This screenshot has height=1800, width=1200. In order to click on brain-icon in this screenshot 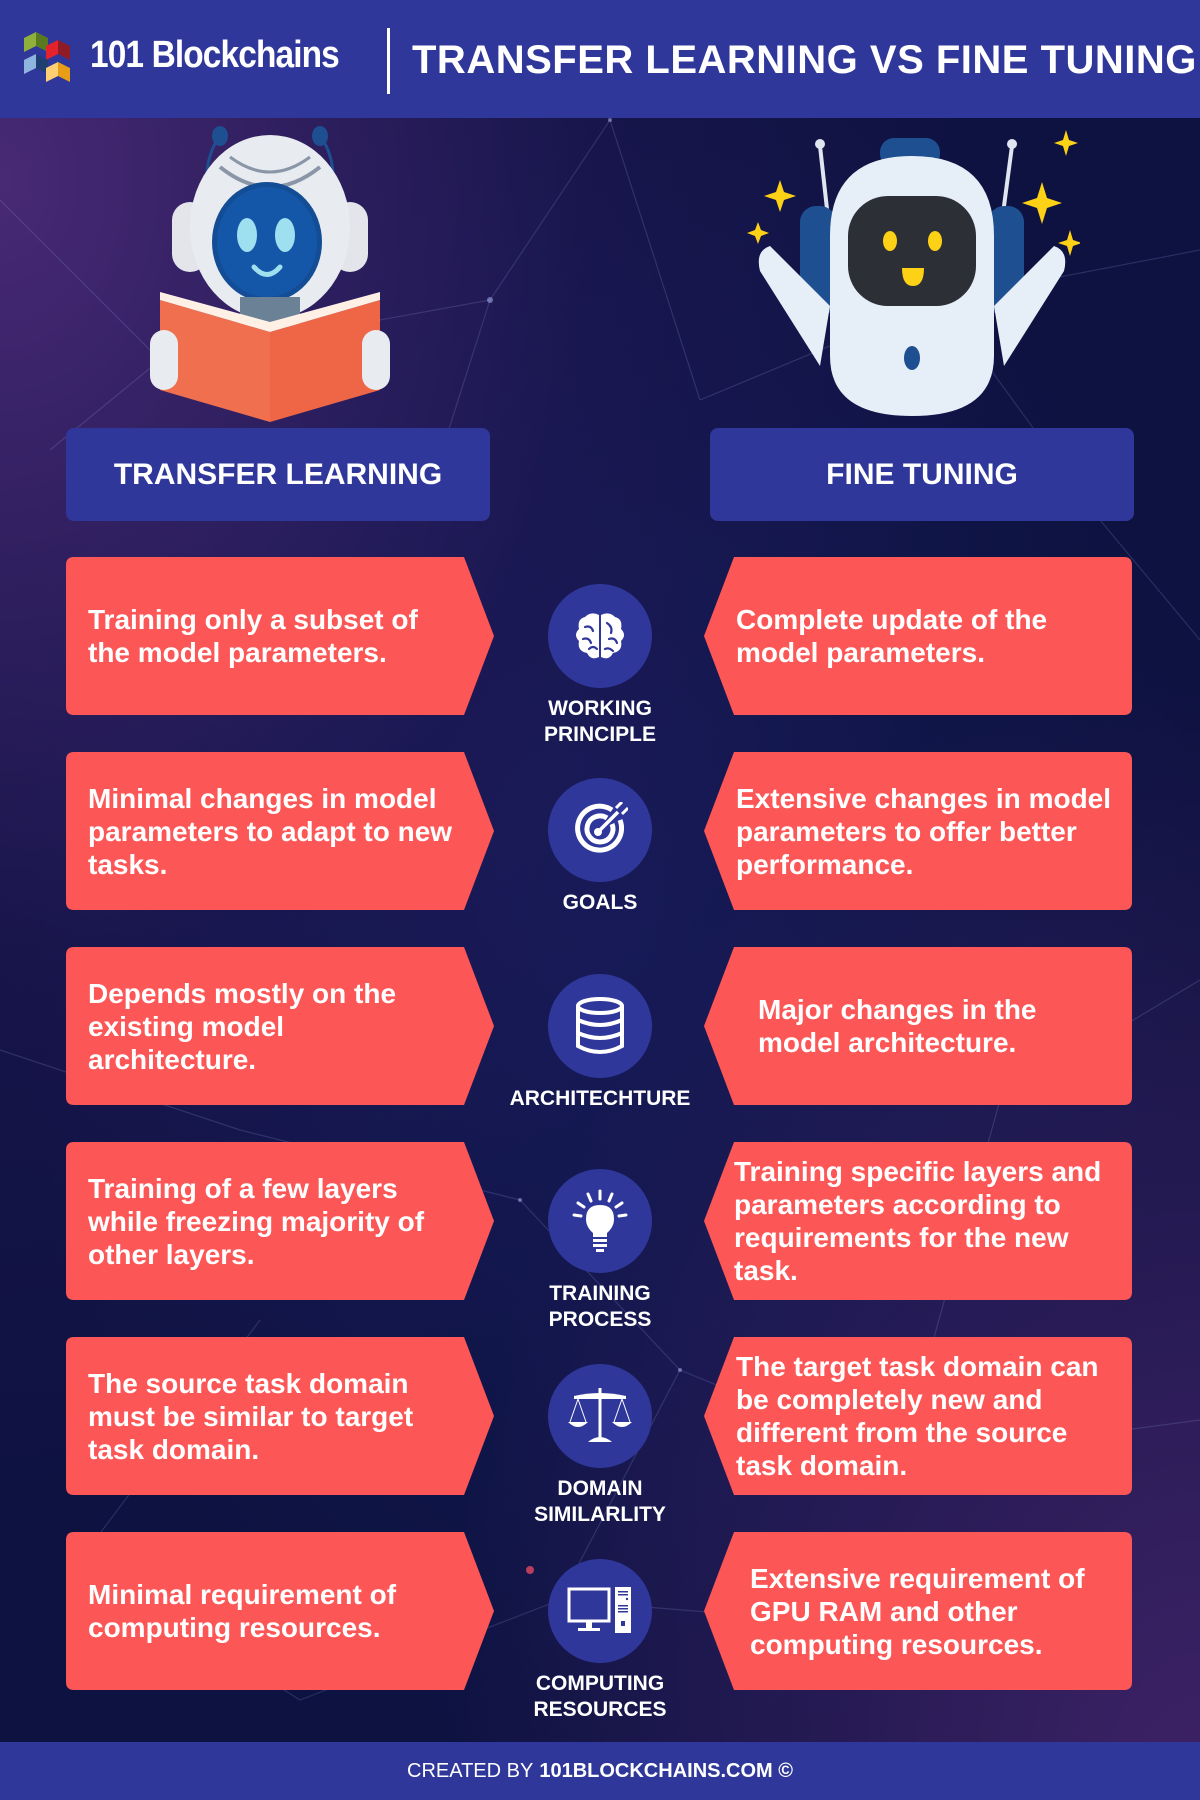, I will do `click(600, 636)`.